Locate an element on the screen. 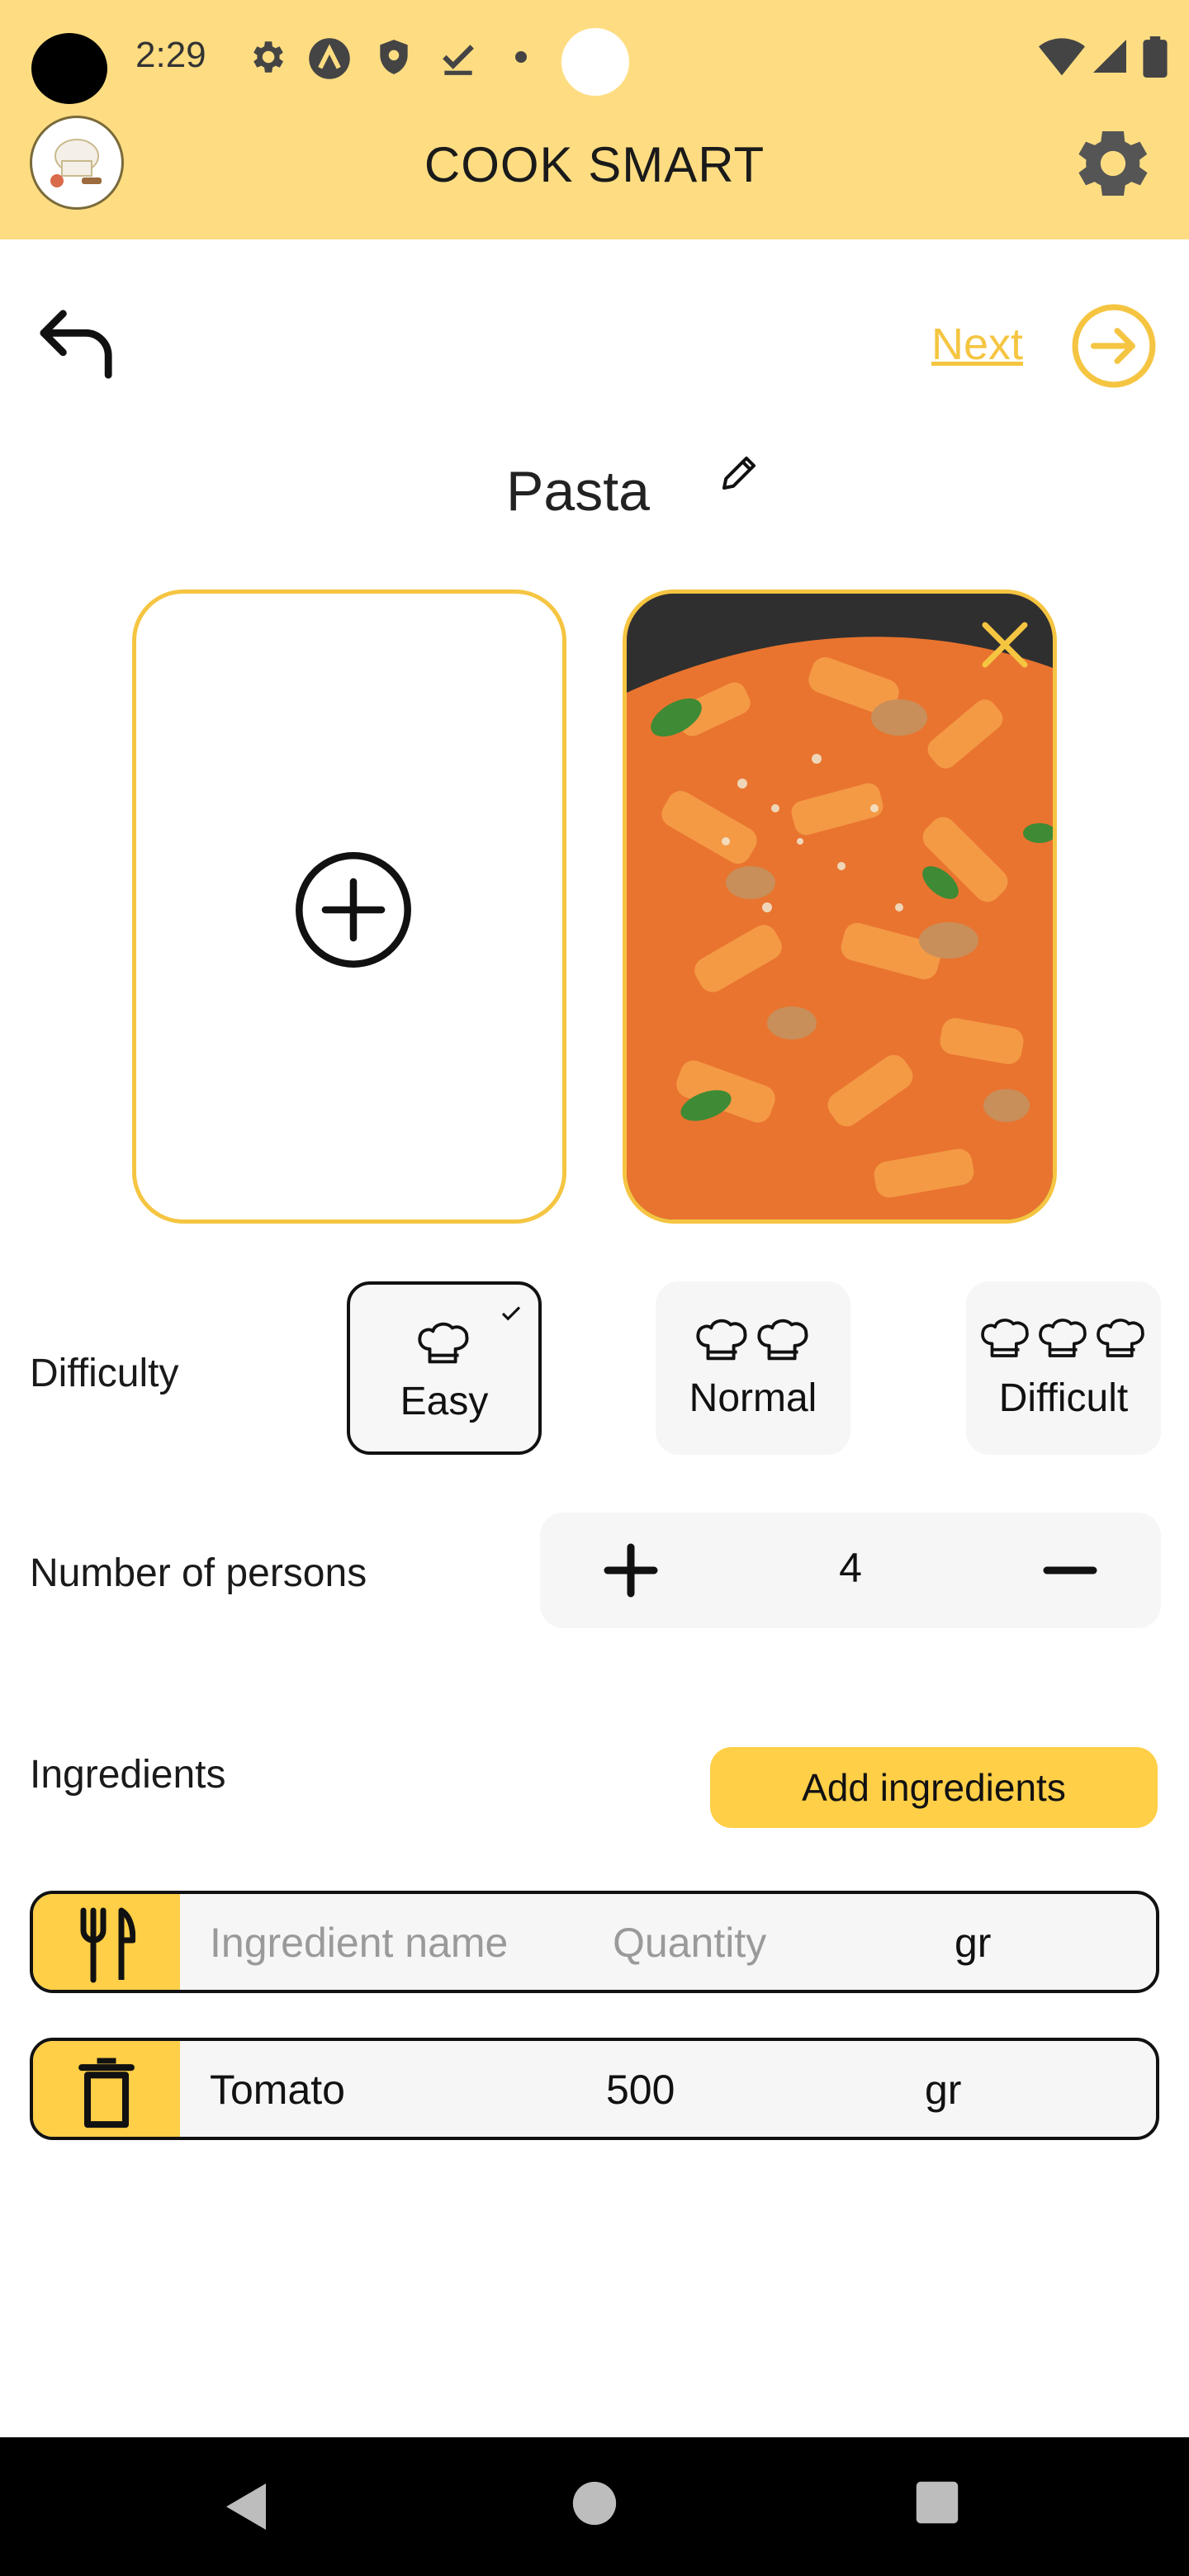 Image resolution: width=1189 pixels, height=2576 pixels. minus-icon is located at coordinates (1070, 1570).